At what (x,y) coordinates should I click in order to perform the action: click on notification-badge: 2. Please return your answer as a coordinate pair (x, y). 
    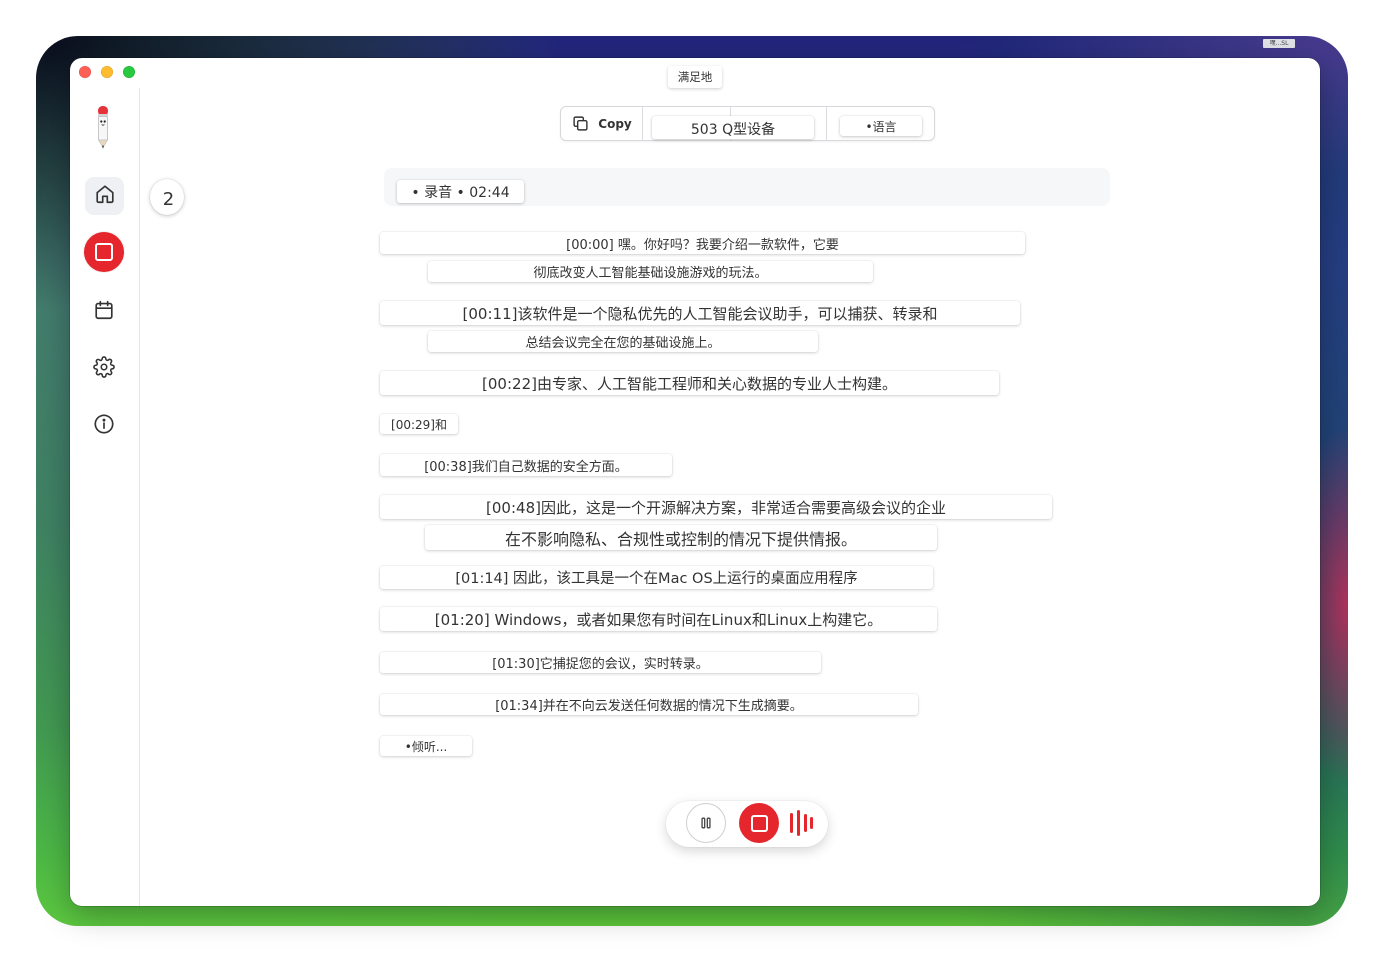
    Looking at the image, I should click on (167, 197).